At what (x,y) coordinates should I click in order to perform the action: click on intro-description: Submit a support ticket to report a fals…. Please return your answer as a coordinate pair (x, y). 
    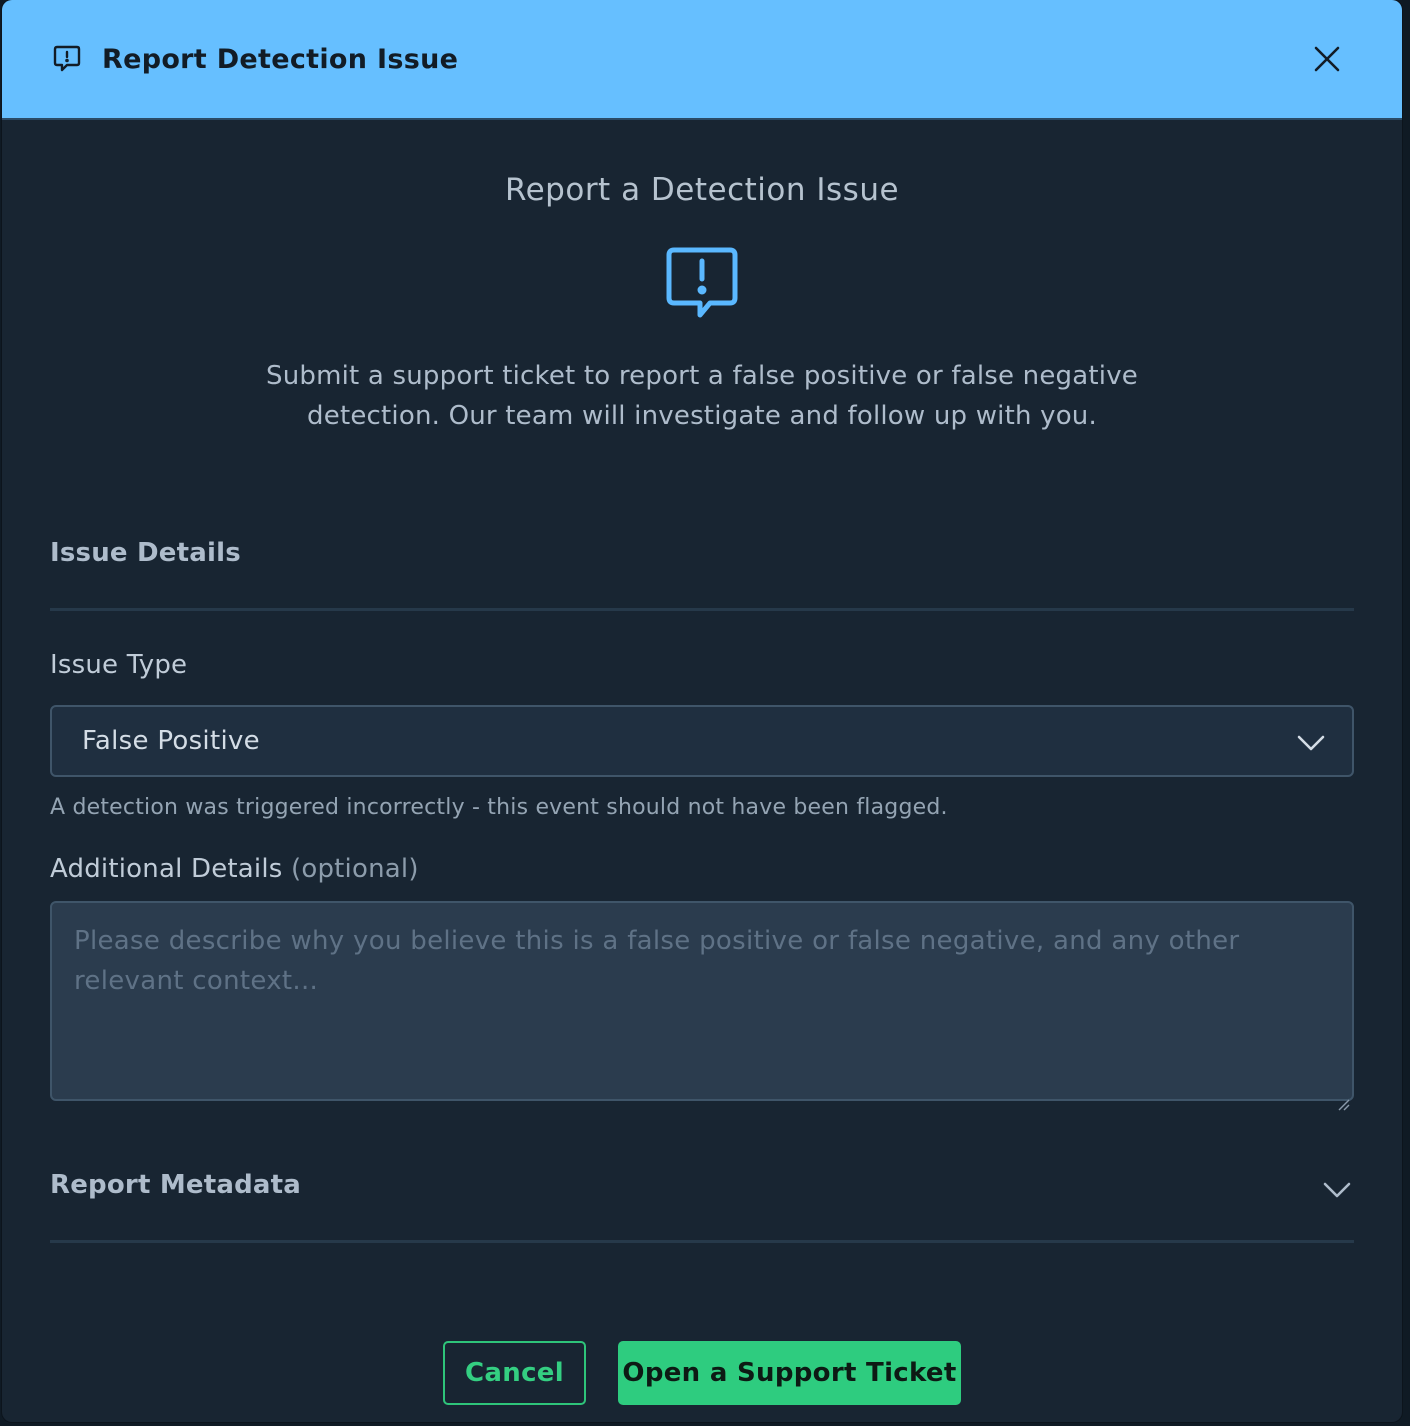
    Looking at the image, I should click on (702, 396).